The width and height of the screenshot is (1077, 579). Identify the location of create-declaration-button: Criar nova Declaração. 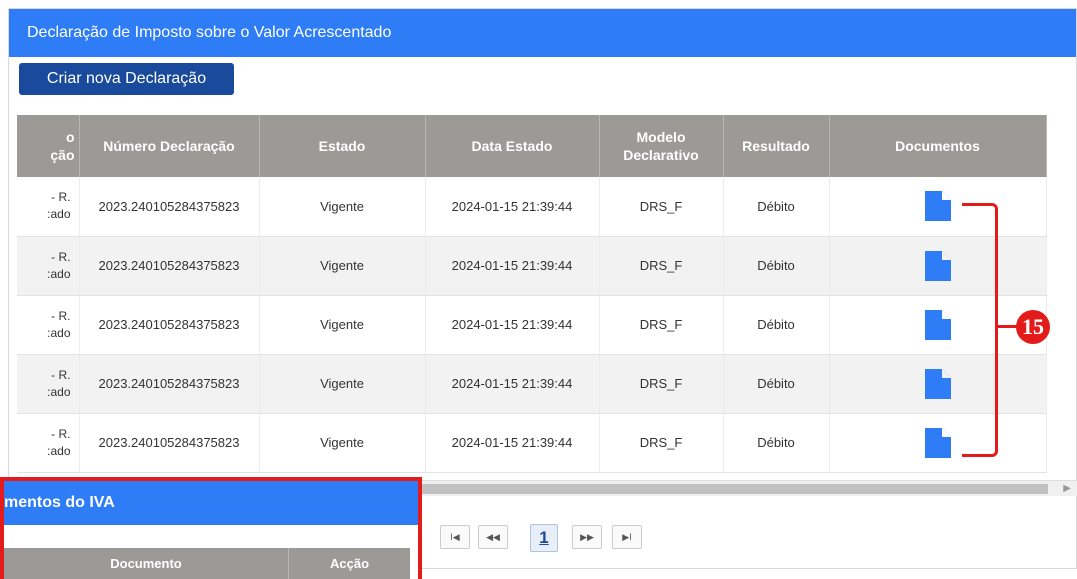
(126, 79).